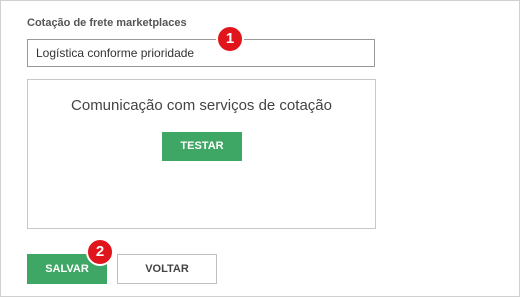 The image size is (520, 297). What do you see at coordinates (100, 252) in the screenshot?
I see `step-marker-2: 2` at bounding box center [100, 252].